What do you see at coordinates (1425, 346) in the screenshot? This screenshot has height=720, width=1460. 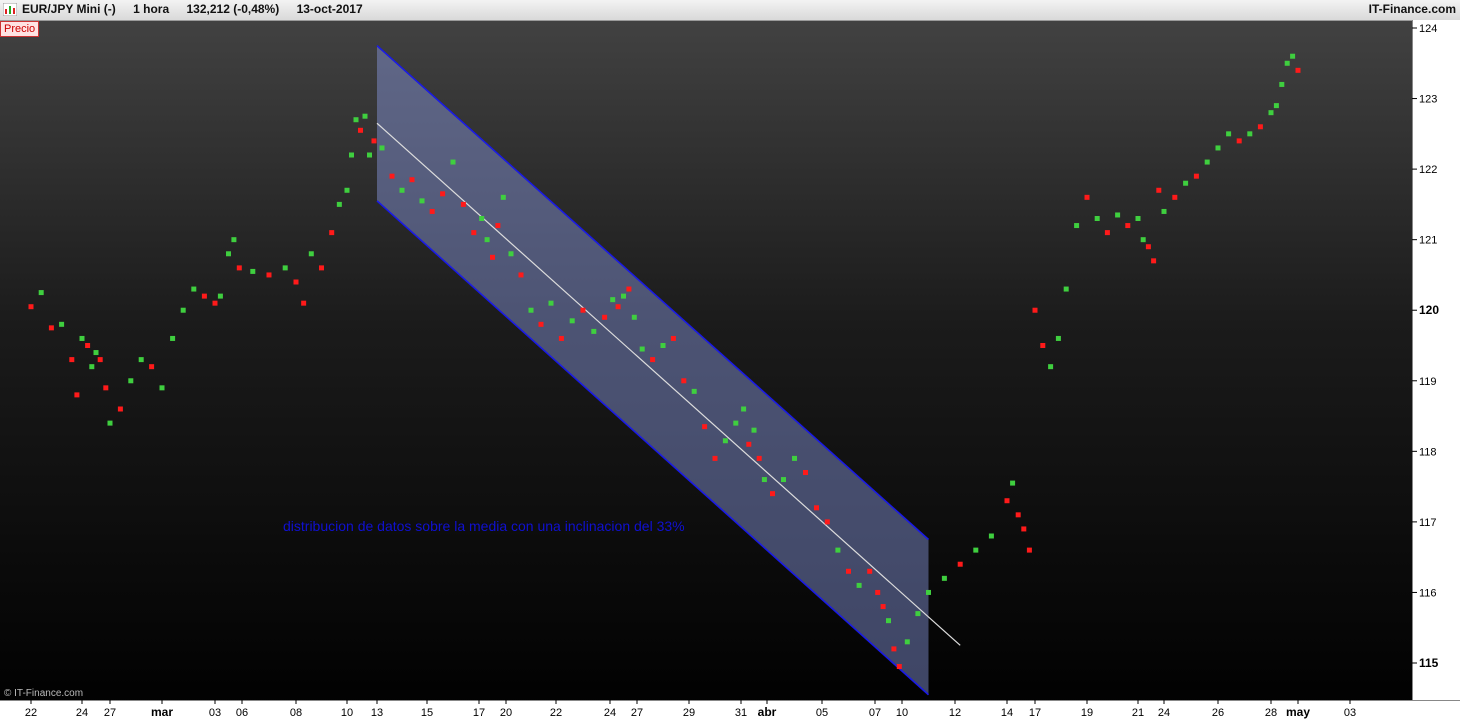 I see `price-axis-labels: 124 123 122 121 120 119 118 117 116 115` at bounding box center [1425, 346].